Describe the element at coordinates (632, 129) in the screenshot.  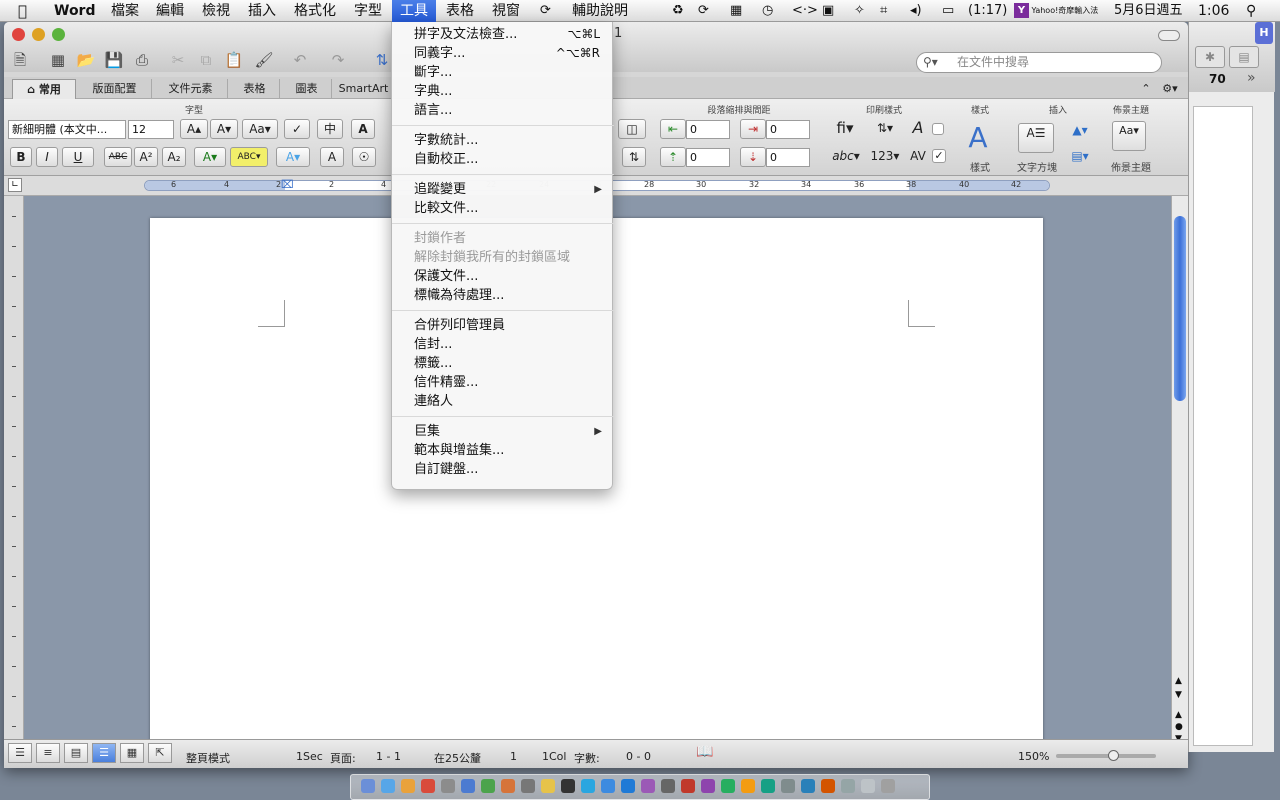
I see `columns-button: ◫` at that location.